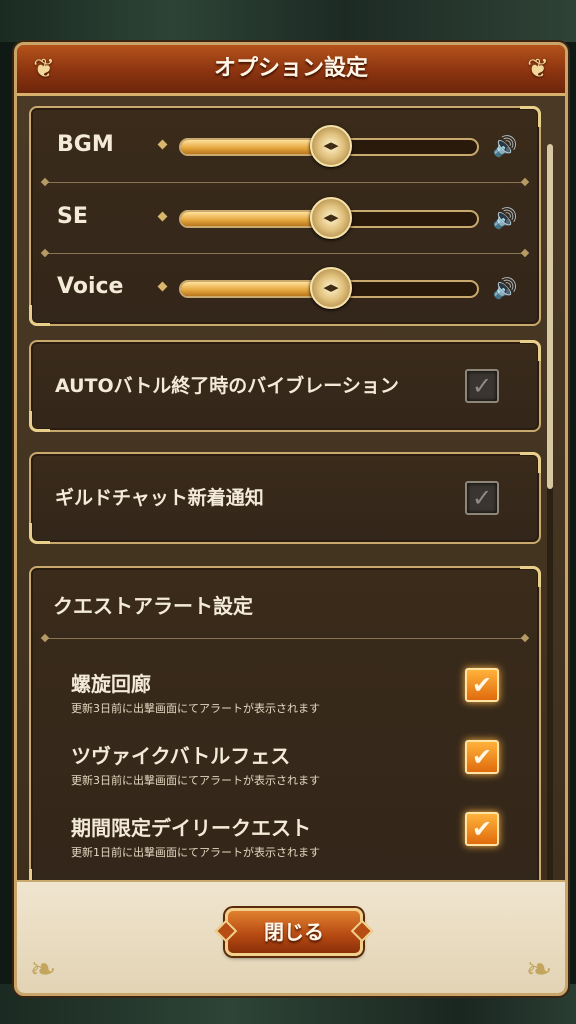 This screenshot has height=1024, width=576. Describe the element at coordinates (159, 498) in the screenshot. I see `guild-chat-label: ギルドチャット新着通知` at that location.